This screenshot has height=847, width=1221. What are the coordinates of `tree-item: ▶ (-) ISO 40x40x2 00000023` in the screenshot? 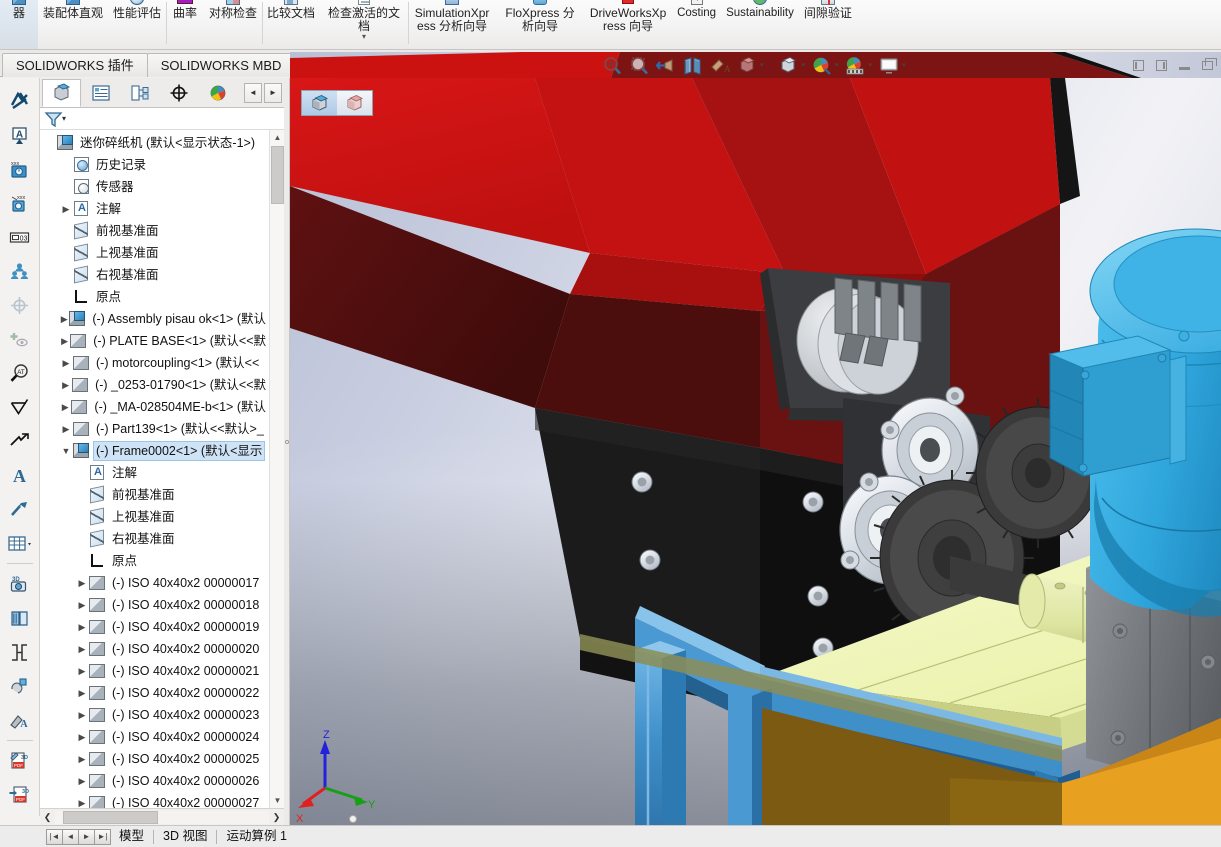 It's located at (155, 715).